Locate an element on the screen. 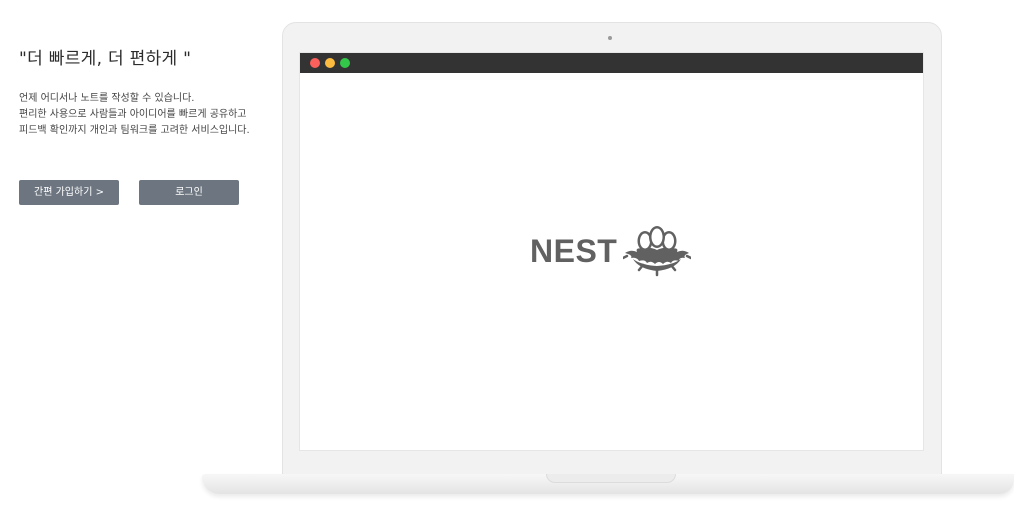 This screenshot has width=1014, height=505. login-button: 로그인 is located at coordinates (189, 192).